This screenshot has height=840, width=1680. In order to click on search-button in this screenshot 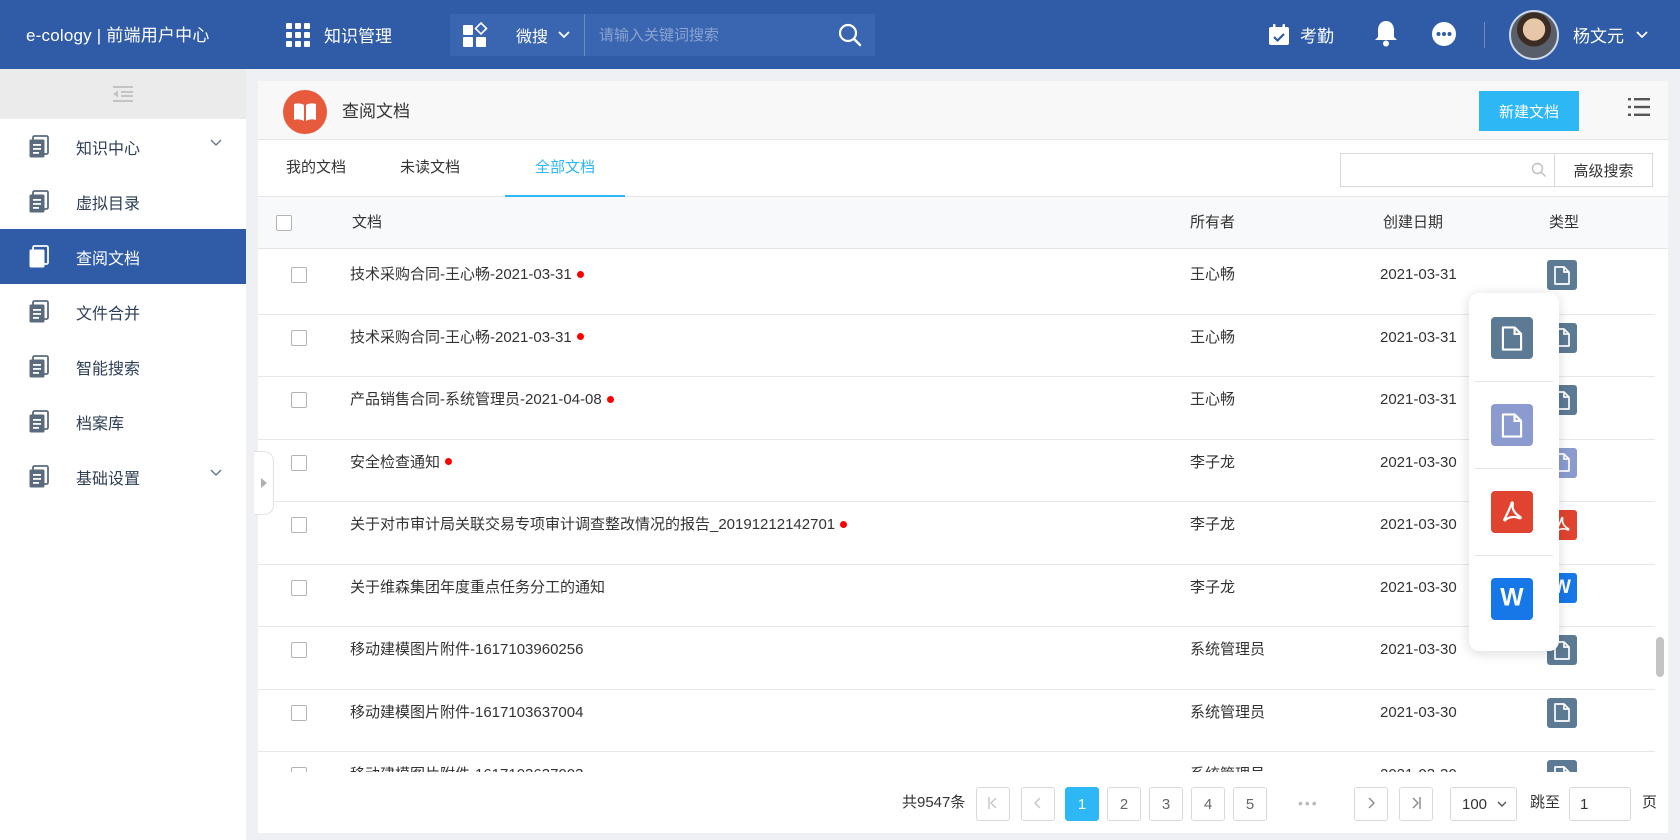, I will do `click(850, 35)`.